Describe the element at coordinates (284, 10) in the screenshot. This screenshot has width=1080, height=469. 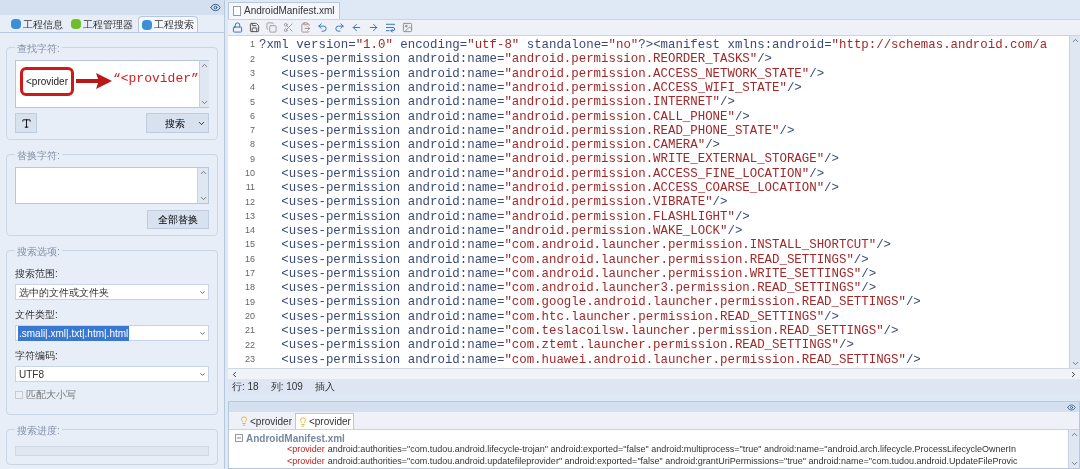
I see `file-tab: AndroidManifest.xml` at that location.